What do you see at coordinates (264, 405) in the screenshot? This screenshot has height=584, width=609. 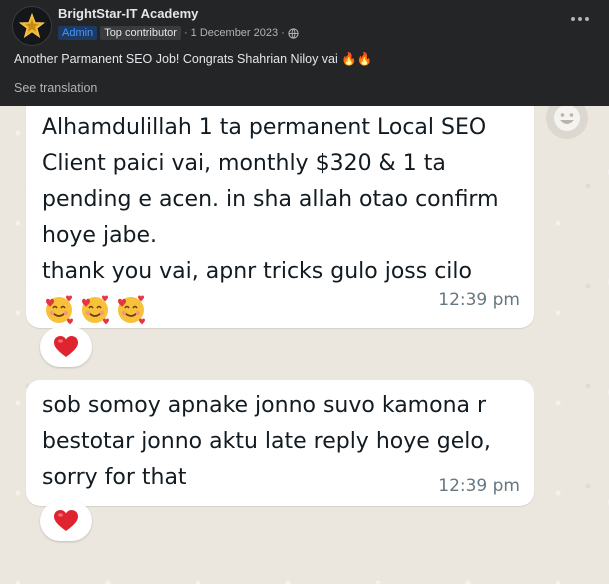 I see `message-line: sob somoy apnake jonno suvo kamona r` at bounding box center [264, 405].